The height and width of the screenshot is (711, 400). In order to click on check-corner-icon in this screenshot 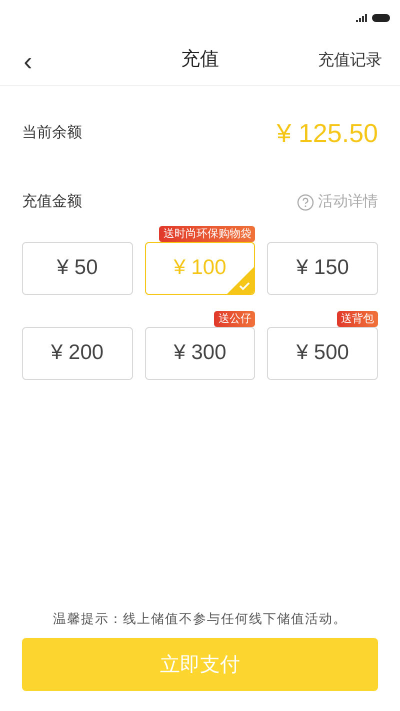, I will do `click(240, 280)`.